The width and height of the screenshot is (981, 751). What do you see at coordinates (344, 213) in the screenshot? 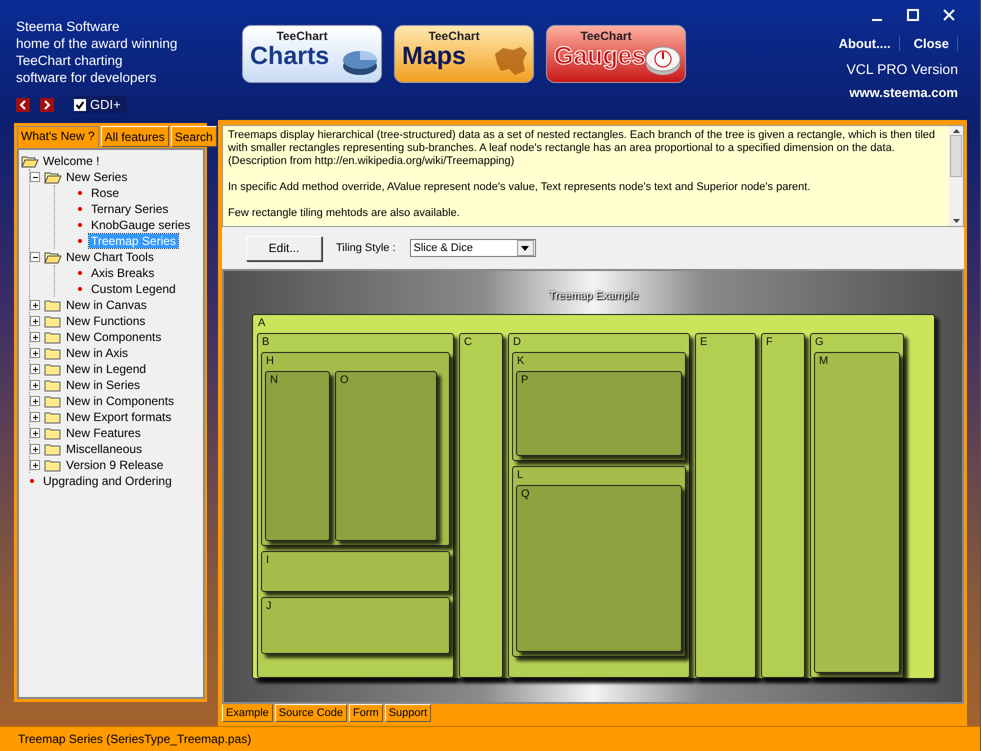
I see `description-text: Few rectangle tiling mehtods are also available.` at bounding box center [344, 213].